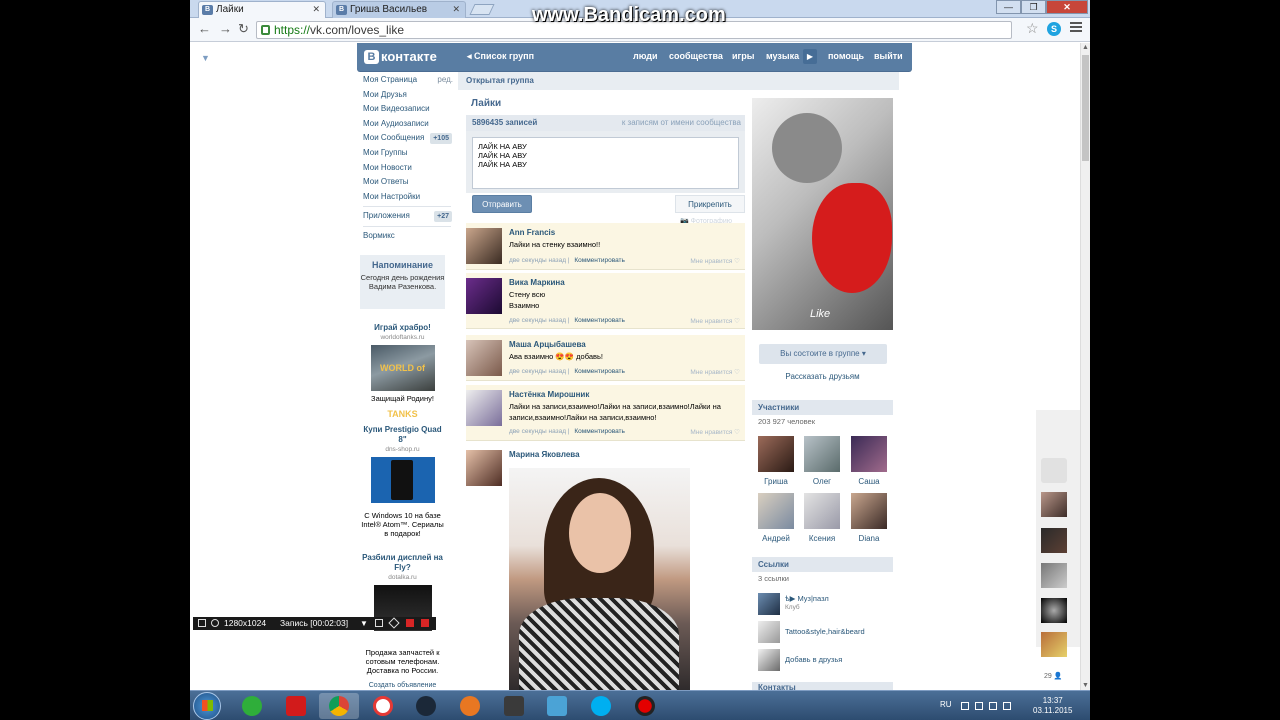  I want to click on post-author: Вика Маркина, so click(537, 282).